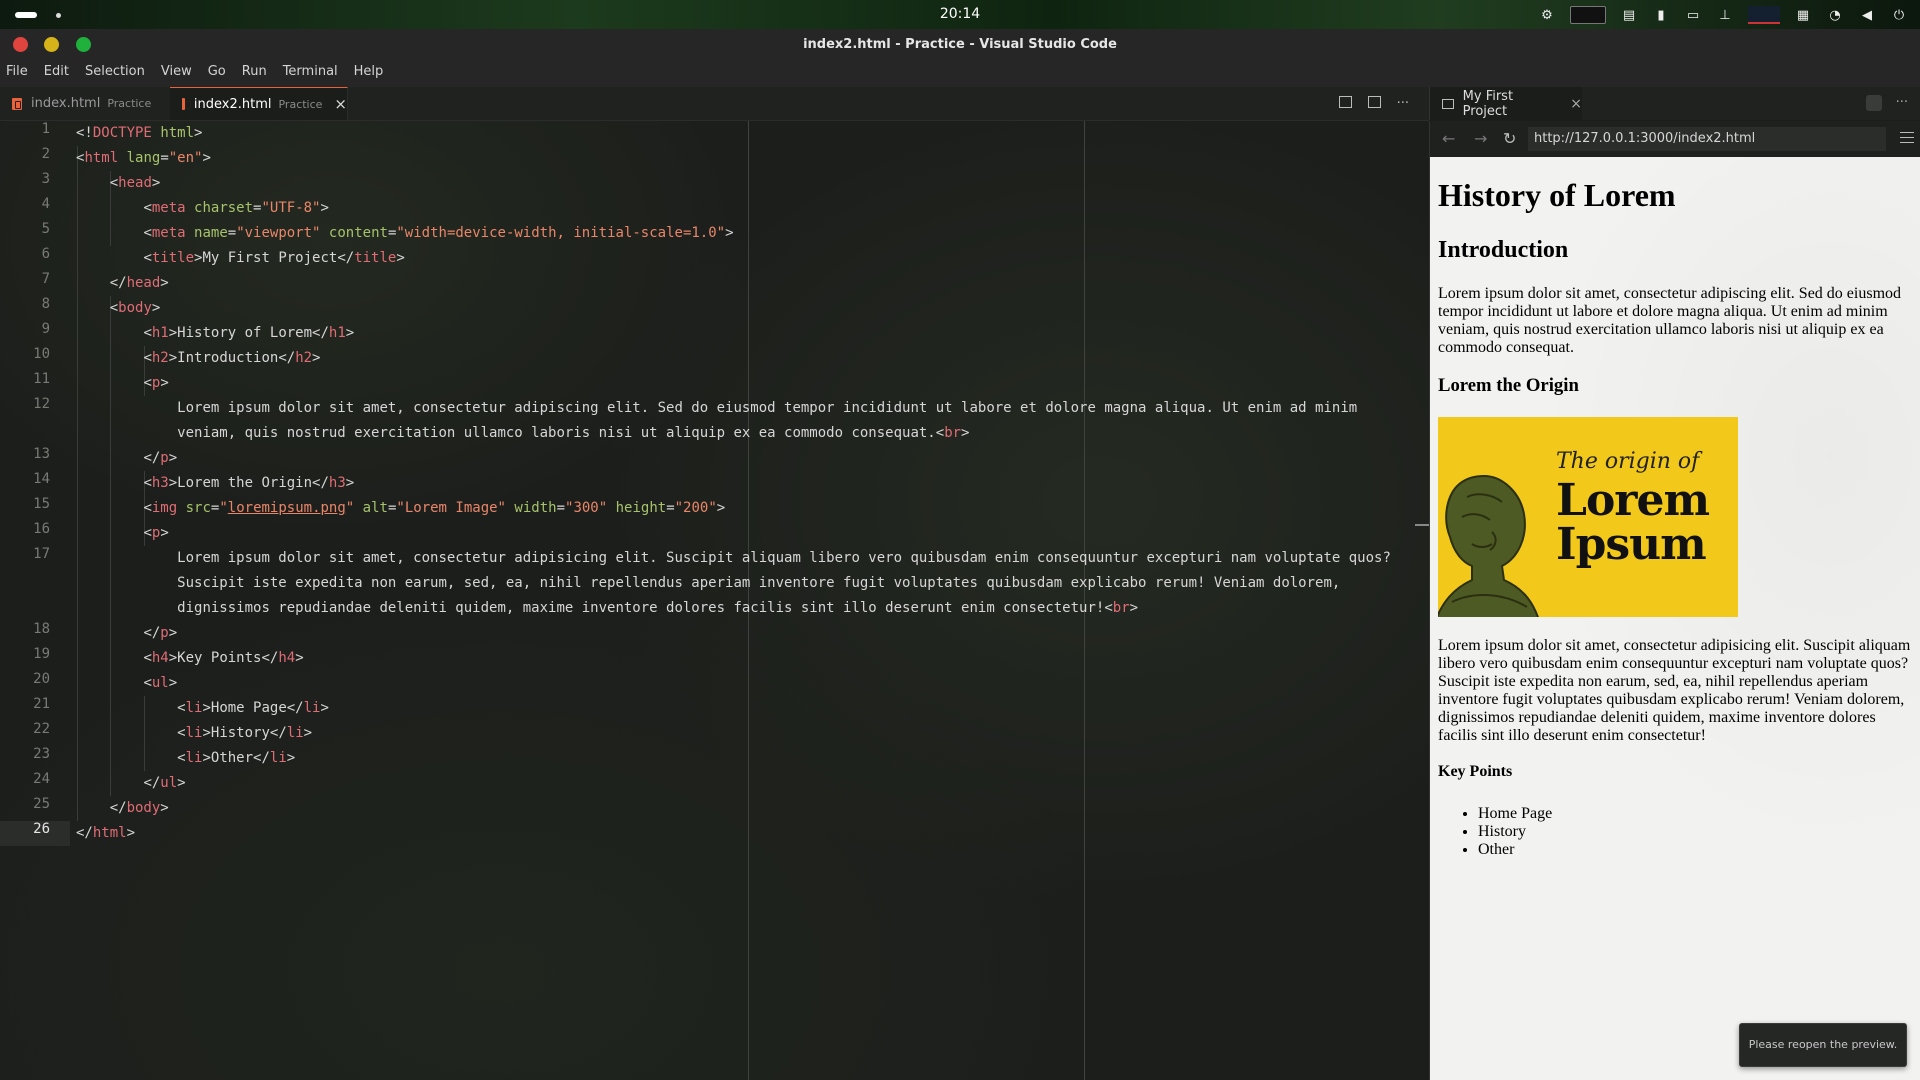  I want to click on tab-index2-html: index2.html Practice ×, so click(259, 103).